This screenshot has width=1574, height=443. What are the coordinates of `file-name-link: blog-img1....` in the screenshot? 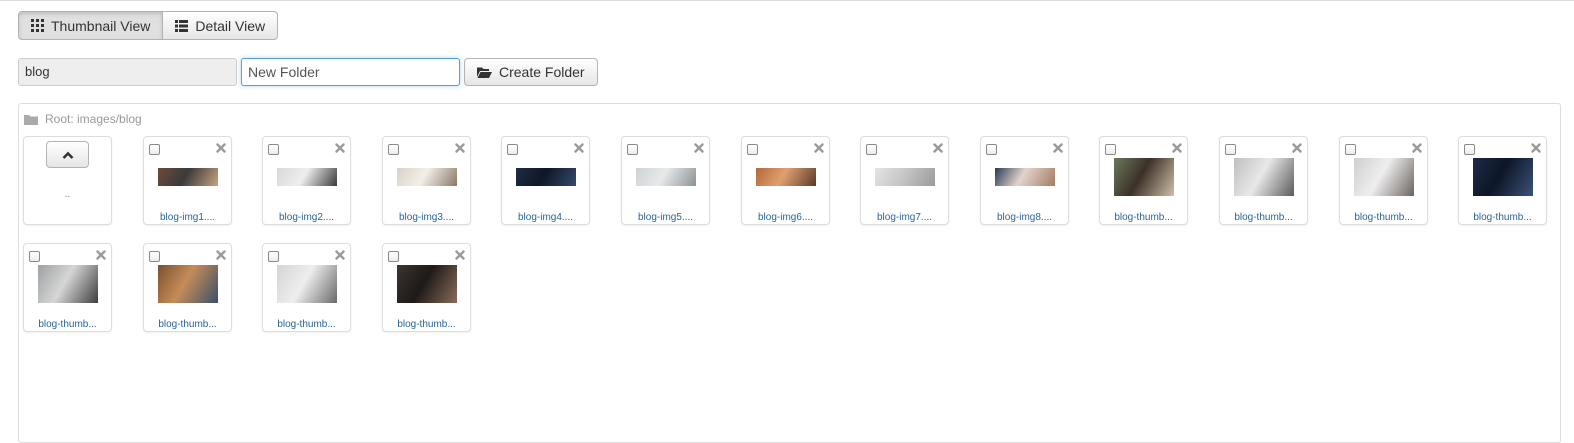 It's located at (187, 217).